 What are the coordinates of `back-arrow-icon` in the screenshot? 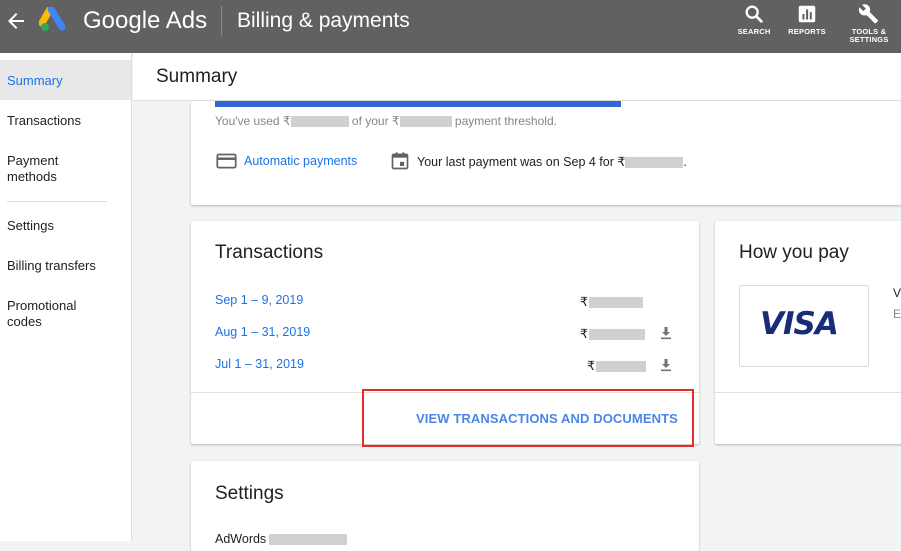 It's located at (16, 21).